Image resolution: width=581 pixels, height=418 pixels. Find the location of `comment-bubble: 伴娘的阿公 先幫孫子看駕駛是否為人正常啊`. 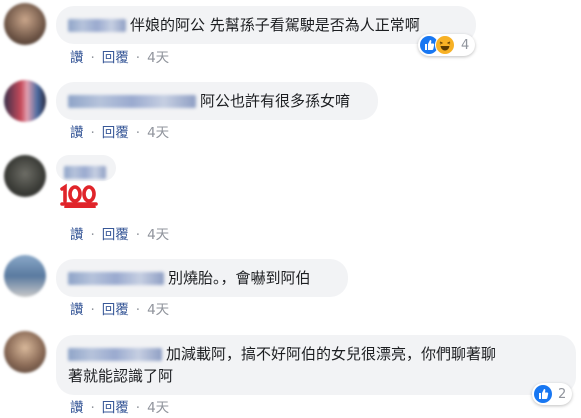

comment-bubble: 伴娘的阿公 先幫孫子看駕駛是否為人正常啊 is located at coordinates (266, 25).